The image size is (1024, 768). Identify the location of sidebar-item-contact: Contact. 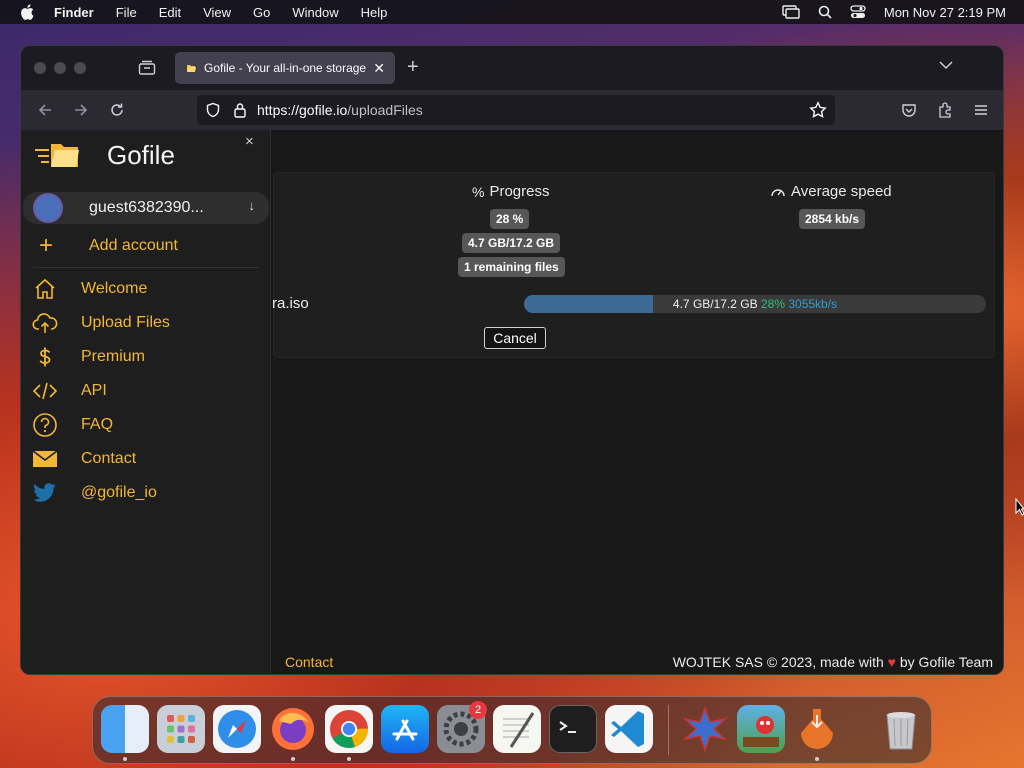
(100, 459).